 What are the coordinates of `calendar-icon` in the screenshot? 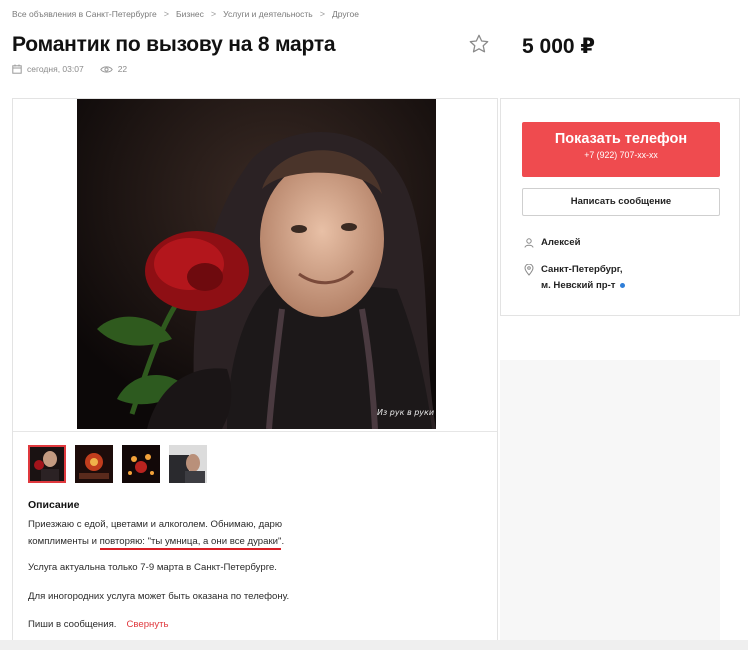 It's located at (17, 69).